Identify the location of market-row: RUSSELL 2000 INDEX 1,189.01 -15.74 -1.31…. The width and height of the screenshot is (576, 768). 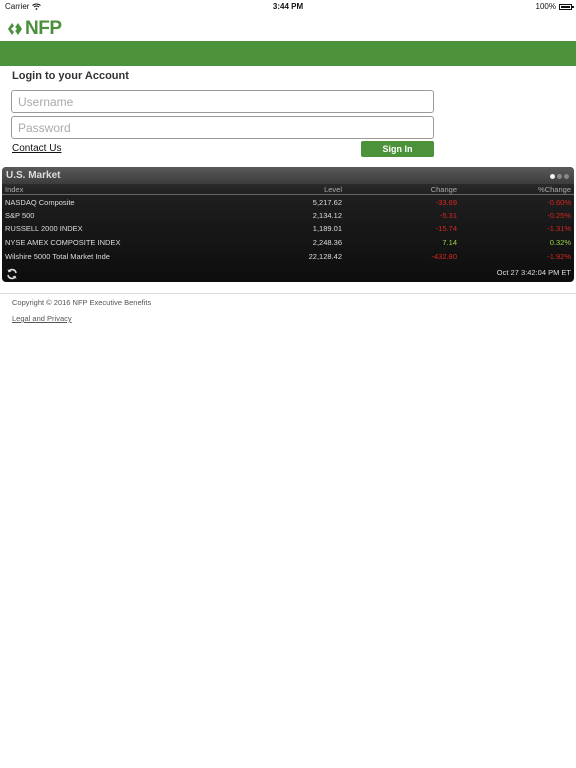
(288, 228).